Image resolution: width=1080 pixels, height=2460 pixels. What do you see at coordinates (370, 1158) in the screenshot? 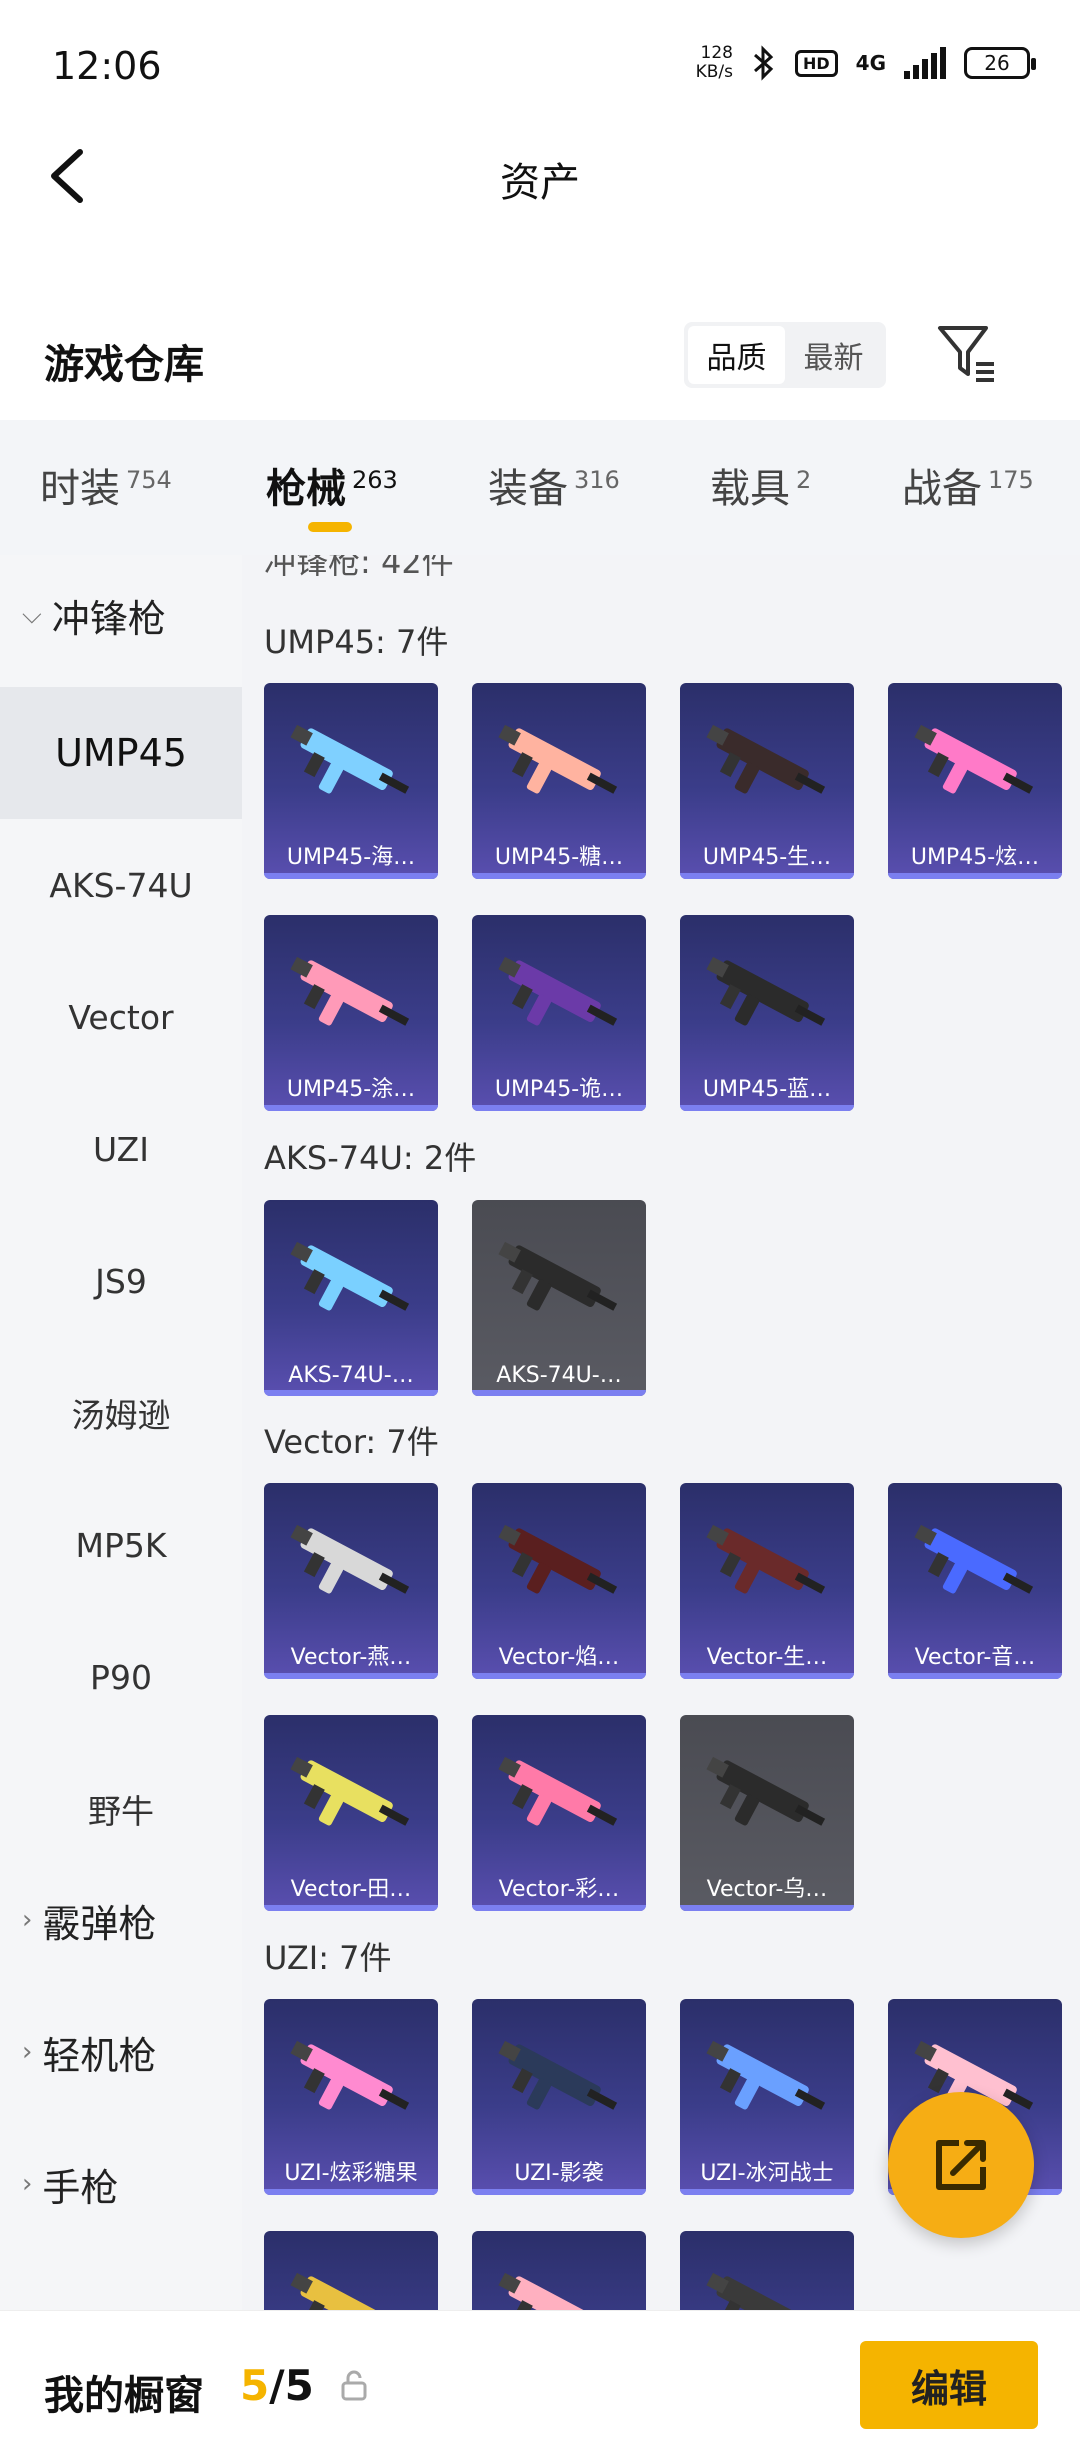
I see `section-header: AKS-74U: 2件` at bounding box center [370, 1158].